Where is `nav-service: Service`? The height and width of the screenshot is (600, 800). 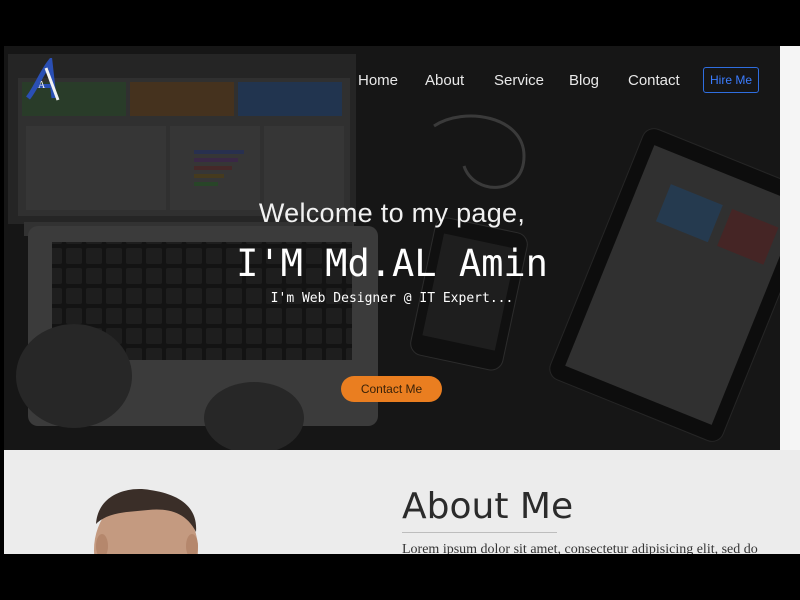
nav-service: Service is located at coordinates (519, 80).